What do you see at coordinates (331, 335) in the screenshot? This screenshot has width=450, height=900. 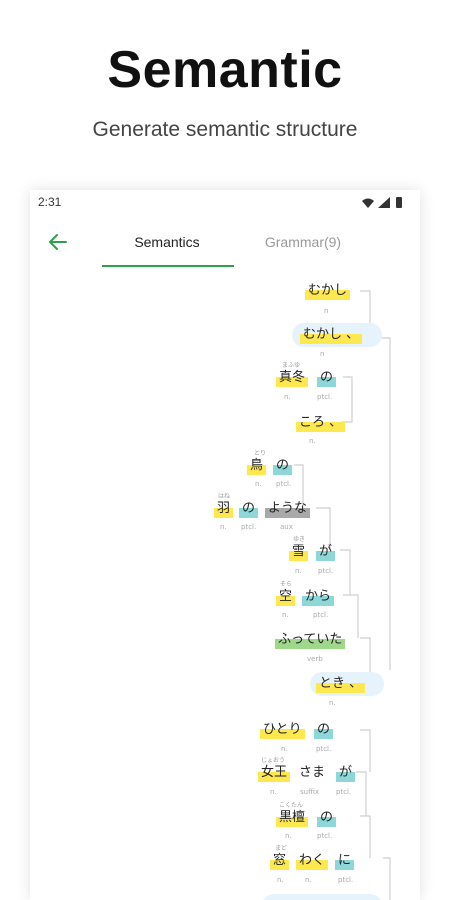 I see `word-label: むかし 、` at bounding box center [331, 335].